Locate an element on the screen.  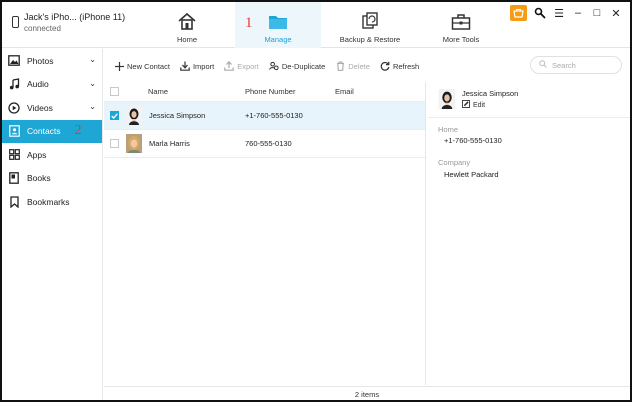
edit-button: Edit is located at coordinates (473, 105).